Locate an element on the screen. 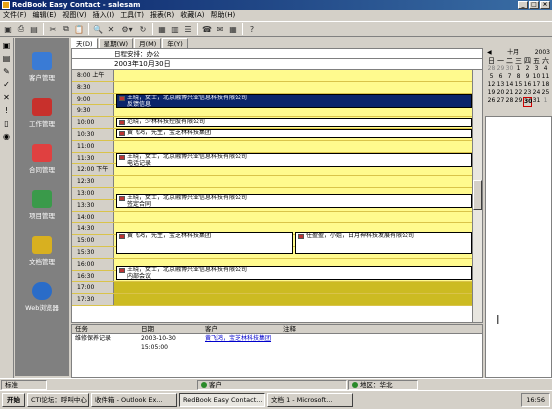  time-row: 17:00 is located at coordinates (277, 288).